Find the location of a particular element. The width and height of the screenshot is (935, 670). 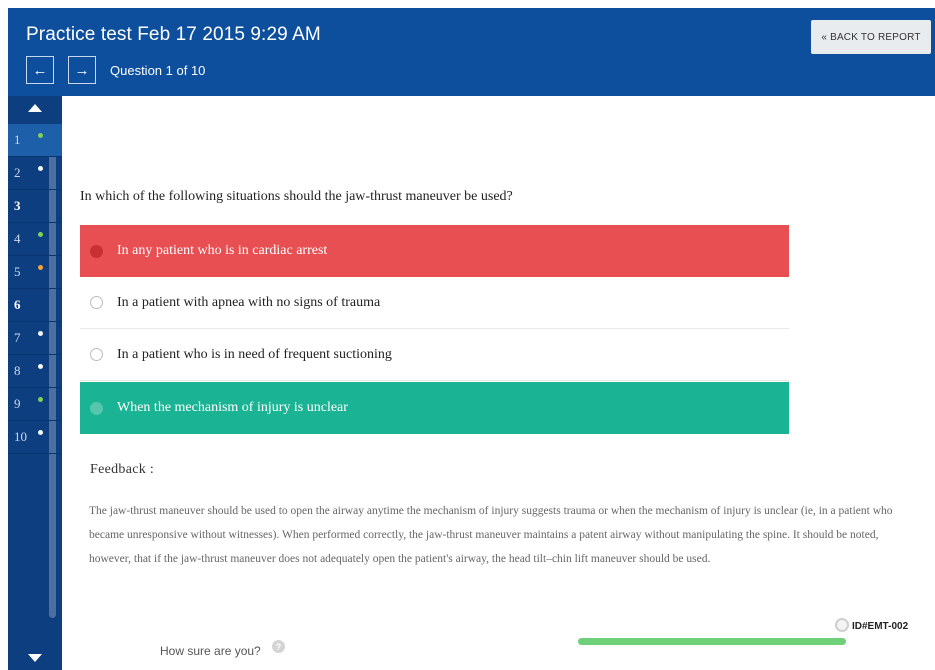

radio-selected-icon is located at coordinates (96, 251).